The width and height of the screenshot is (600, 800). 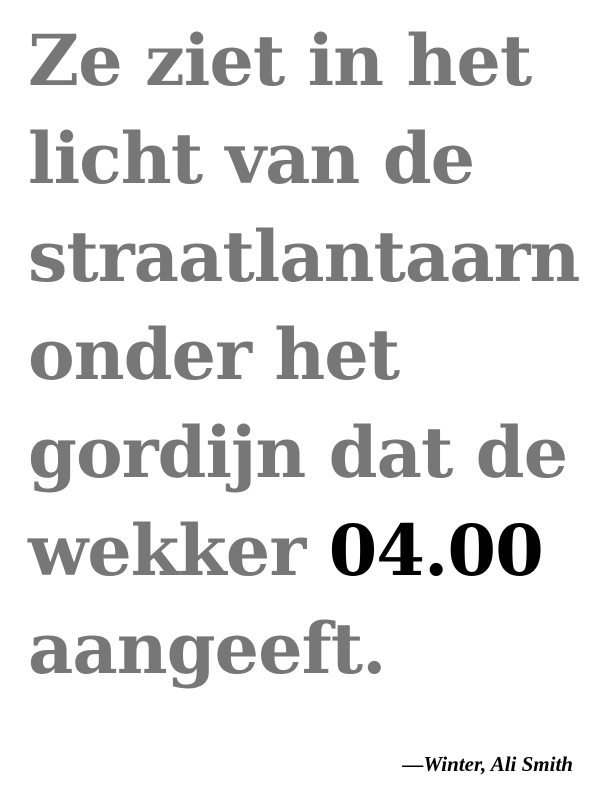 I want to click on attribution: —Winter, Ali Smith, so click(x=487, y=764).